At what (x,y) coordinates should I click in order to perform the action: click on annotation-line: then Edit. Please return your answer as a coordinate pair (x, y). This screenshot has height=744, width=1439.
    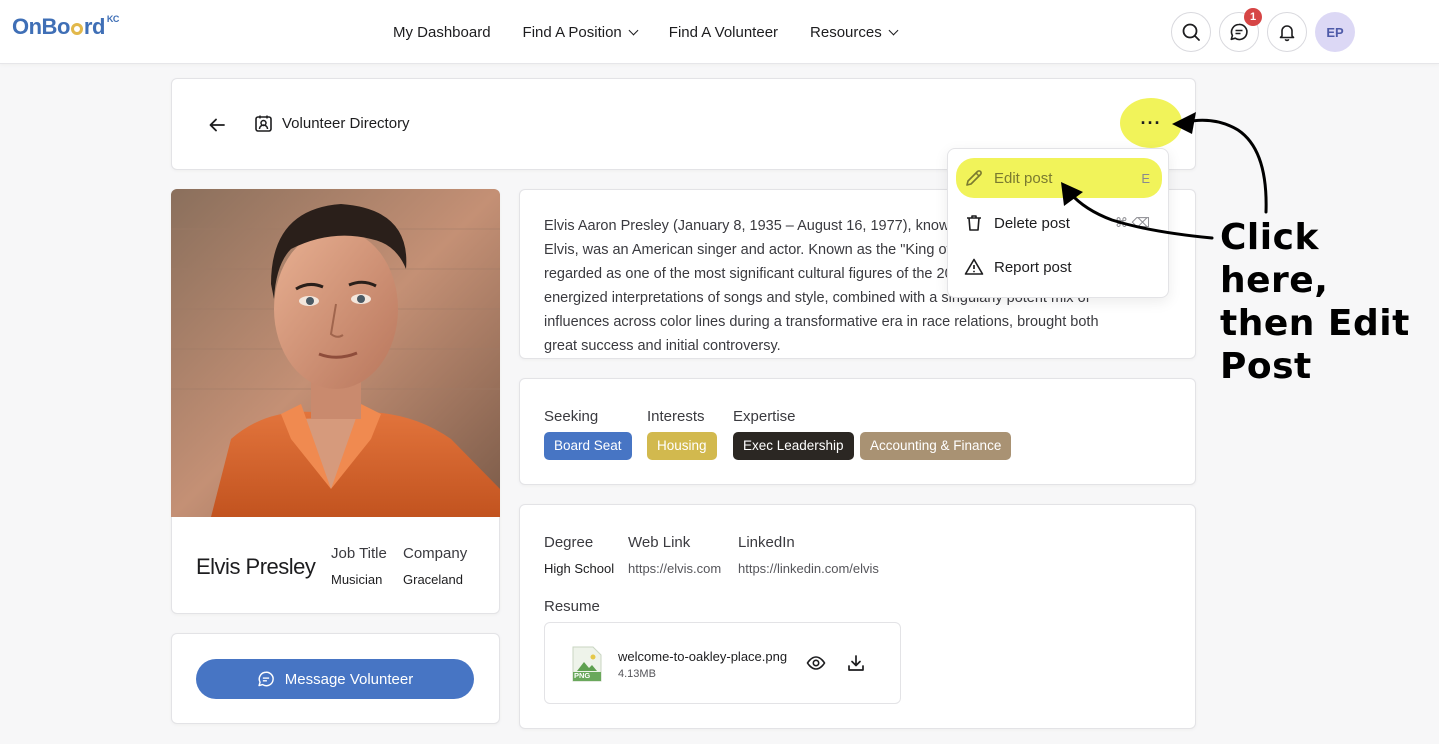
    Looking at the image, I should click on (1315, 323).